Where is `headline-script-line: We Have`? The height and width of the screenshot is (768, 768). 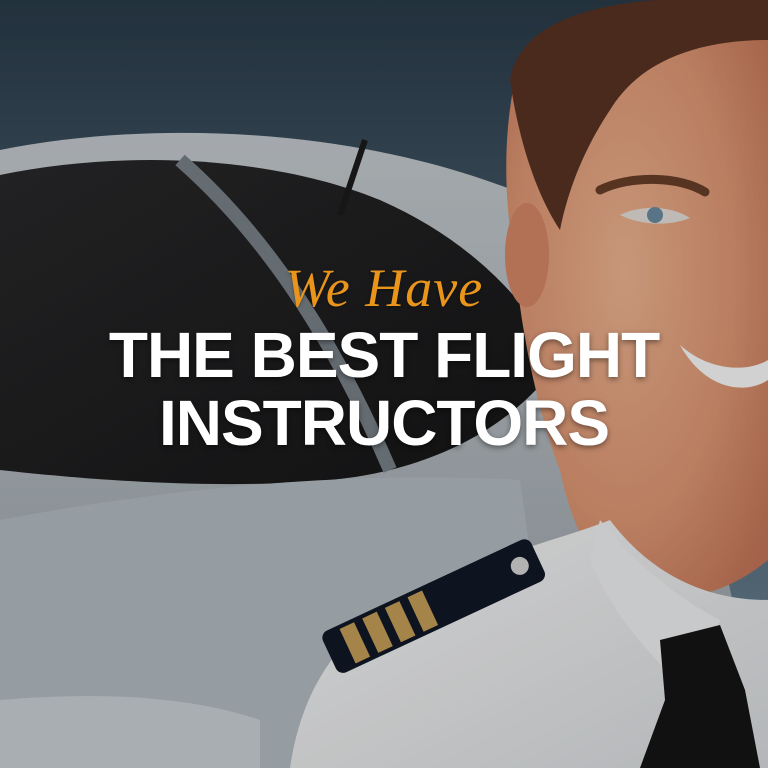 headline-script-line: We Have is located at coordinates (384, 288).